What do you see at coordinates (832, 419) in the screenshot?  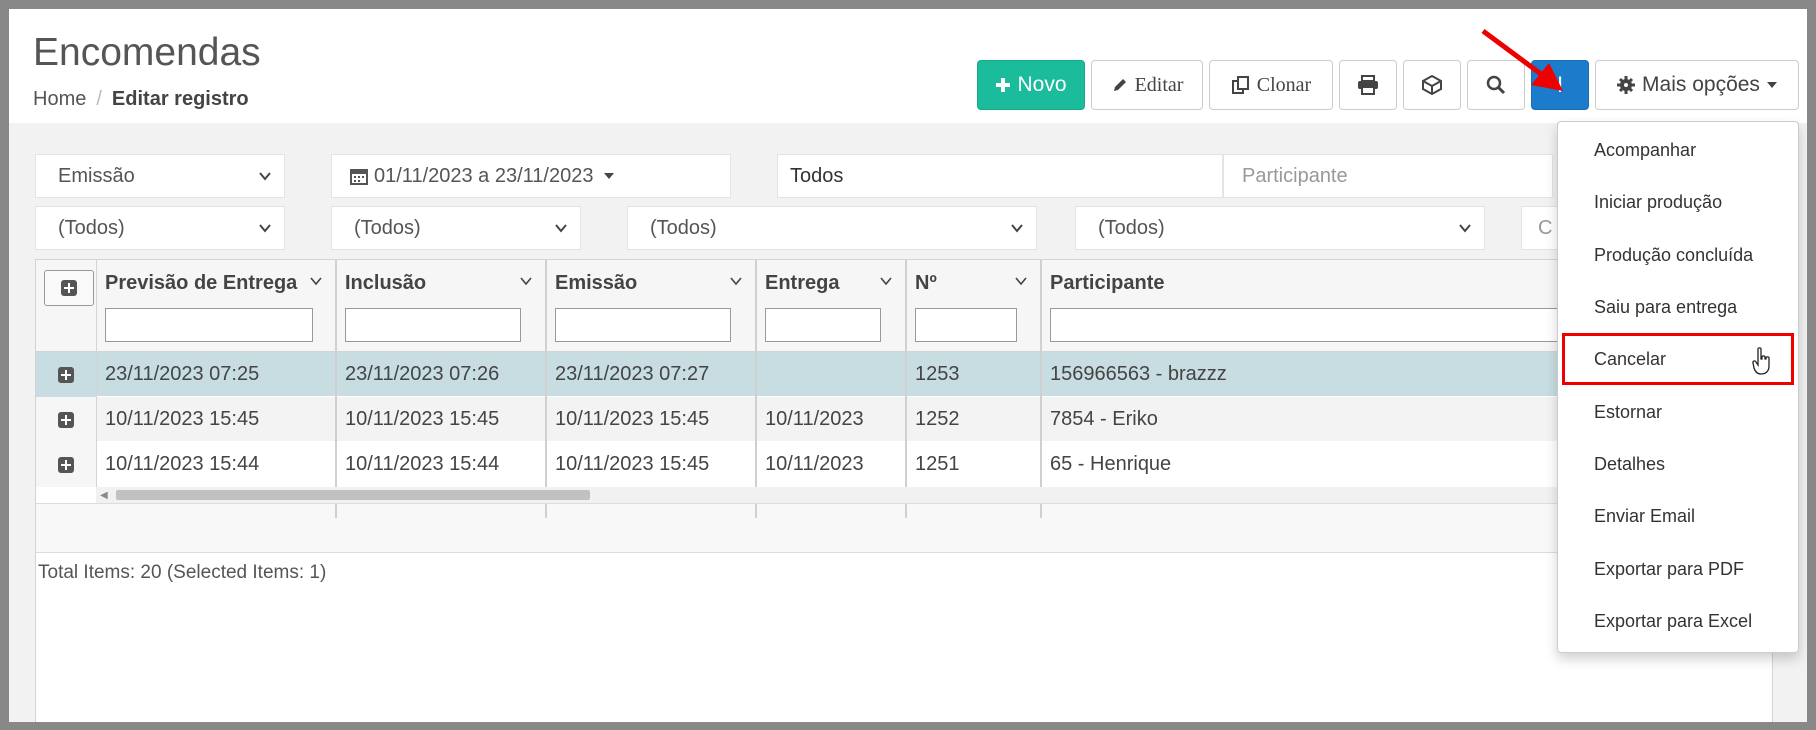 I see `cell-entrega: 10/11/2023` at bounding box center [832, 419].